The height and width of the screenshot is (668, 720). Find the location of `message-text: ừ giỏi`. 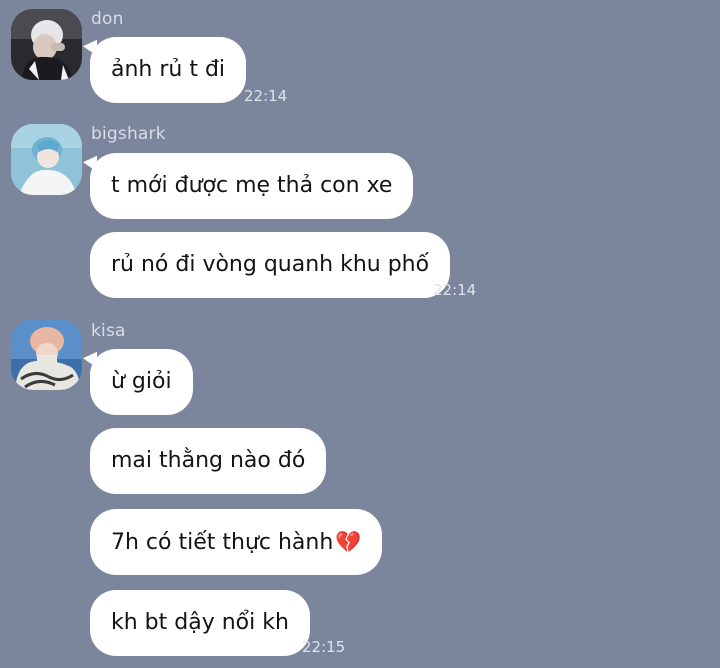

message-text: ừ giỏi is located at coordinates (141, 381).